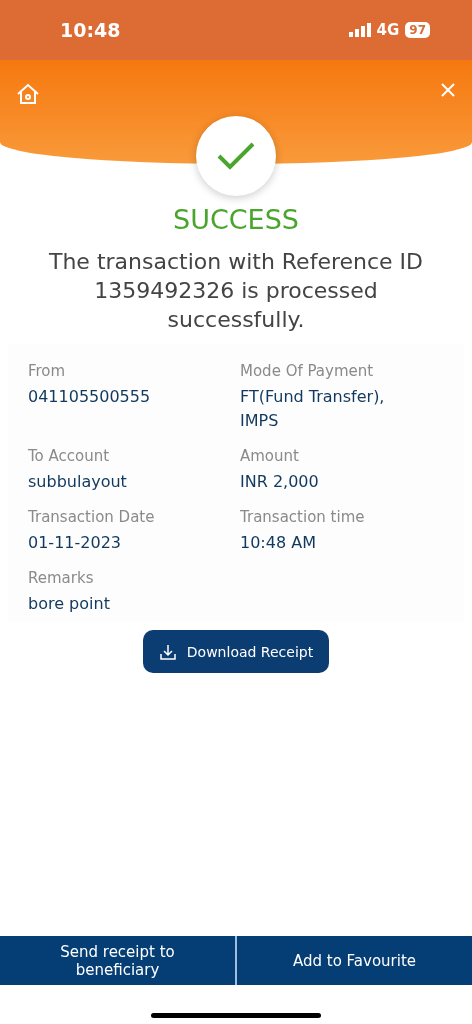 The height and width of the screenshot is (1024, 472). Describe the element at coordinates (388, 30) in the screenshot. I see `network-label: 4G` at that location.